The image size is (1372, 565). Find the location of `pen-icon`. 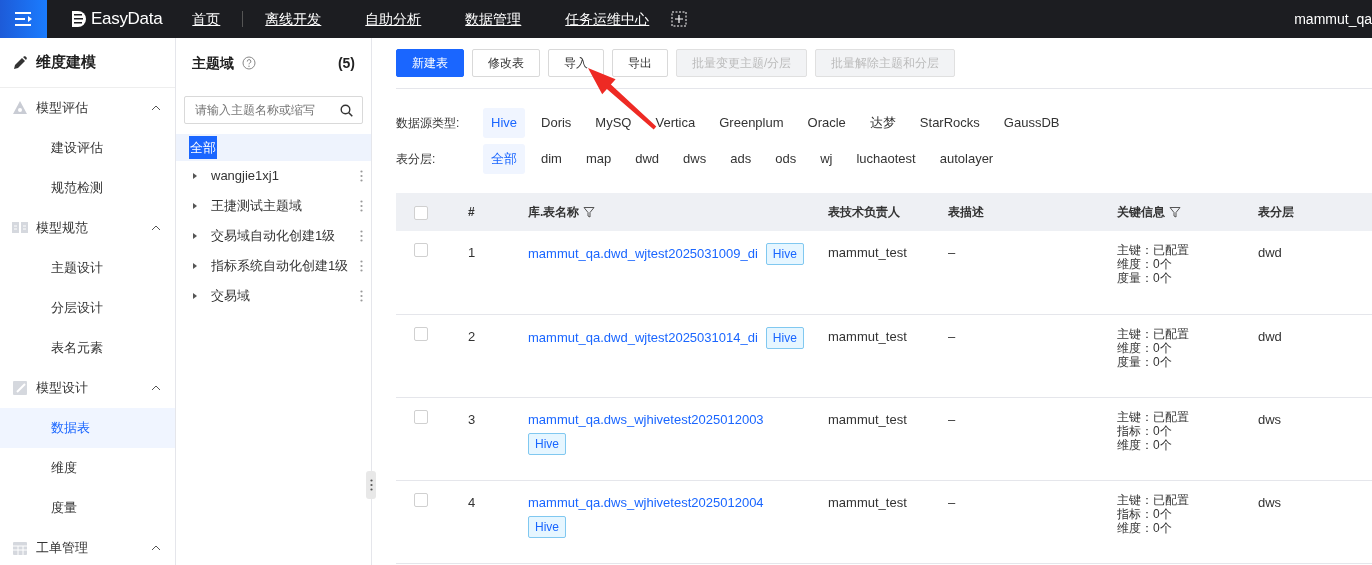

pen-icon is located at coordinates (20, 62).